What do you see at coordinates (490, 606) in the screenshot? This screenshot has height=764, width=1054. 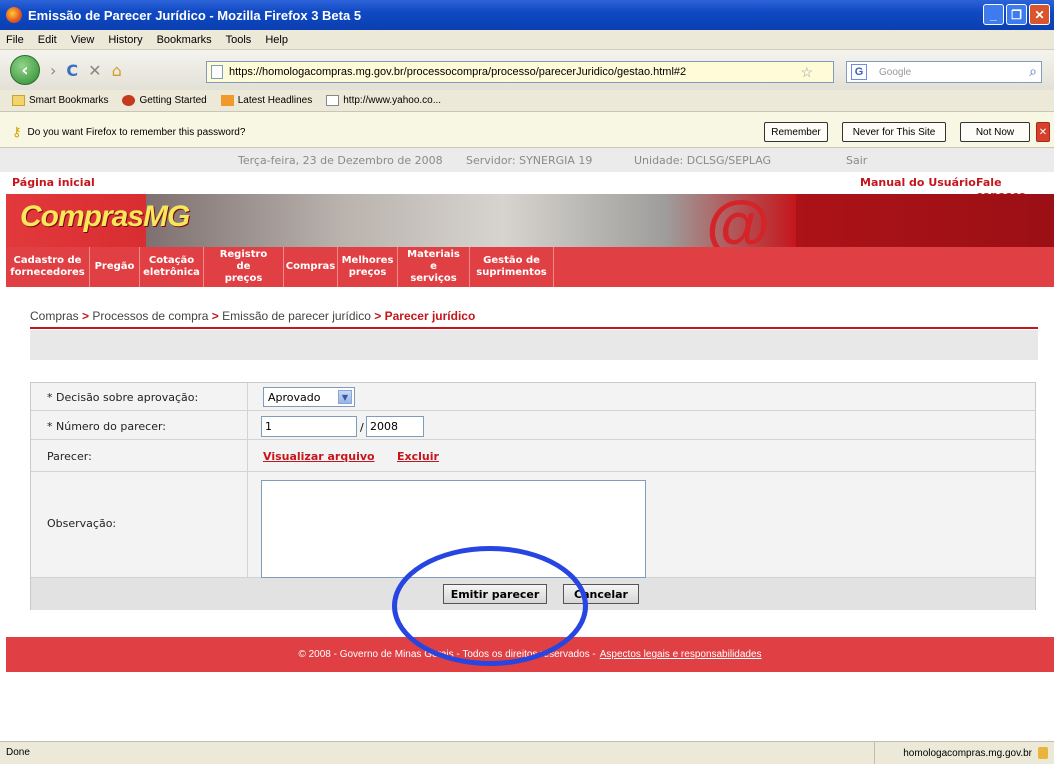 I see `highlight-ellipse` at bounding box center [490, 606].